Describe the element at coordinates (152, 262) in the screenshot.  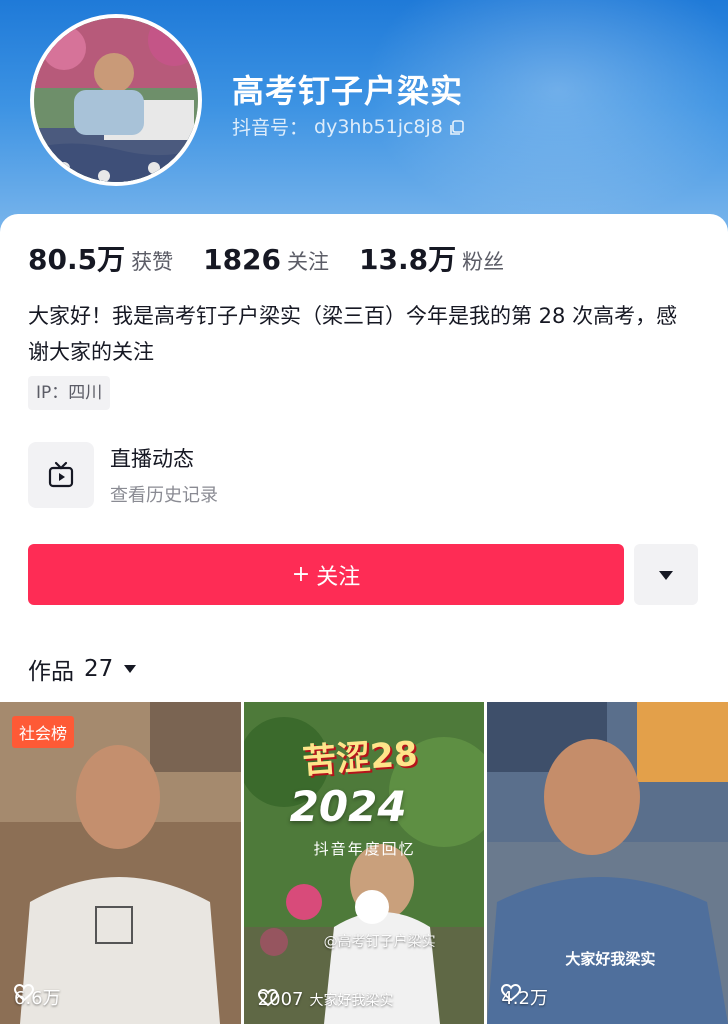
I see `stat-likes-label: 获赞` at that location.